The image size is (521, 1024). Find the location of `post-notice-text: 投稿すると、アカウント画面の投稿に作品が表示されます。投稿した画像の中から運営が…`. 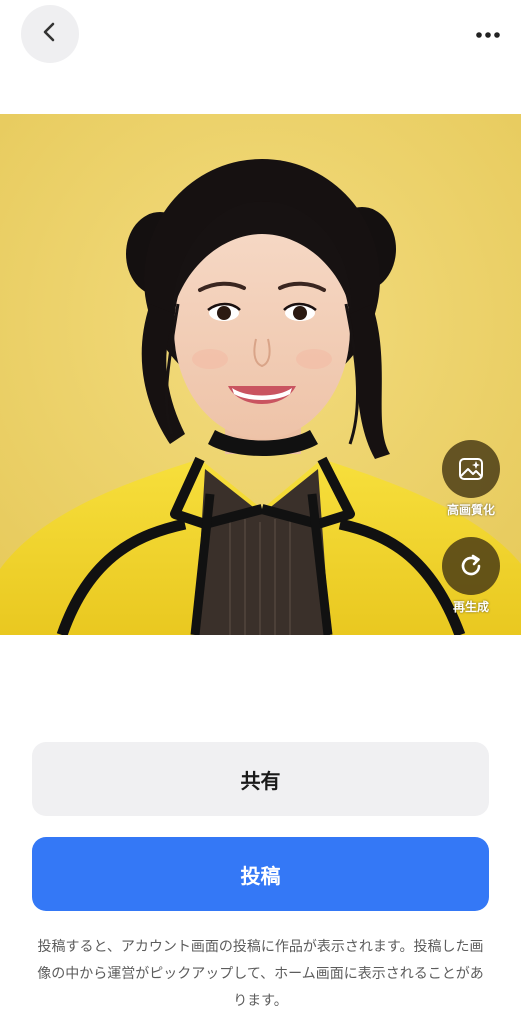

post-notice-text: 投稿すると、アカウント画面の投稿に作品が表示されます。投稿した画像の中から運営が… is located at coordinates (260, 974).